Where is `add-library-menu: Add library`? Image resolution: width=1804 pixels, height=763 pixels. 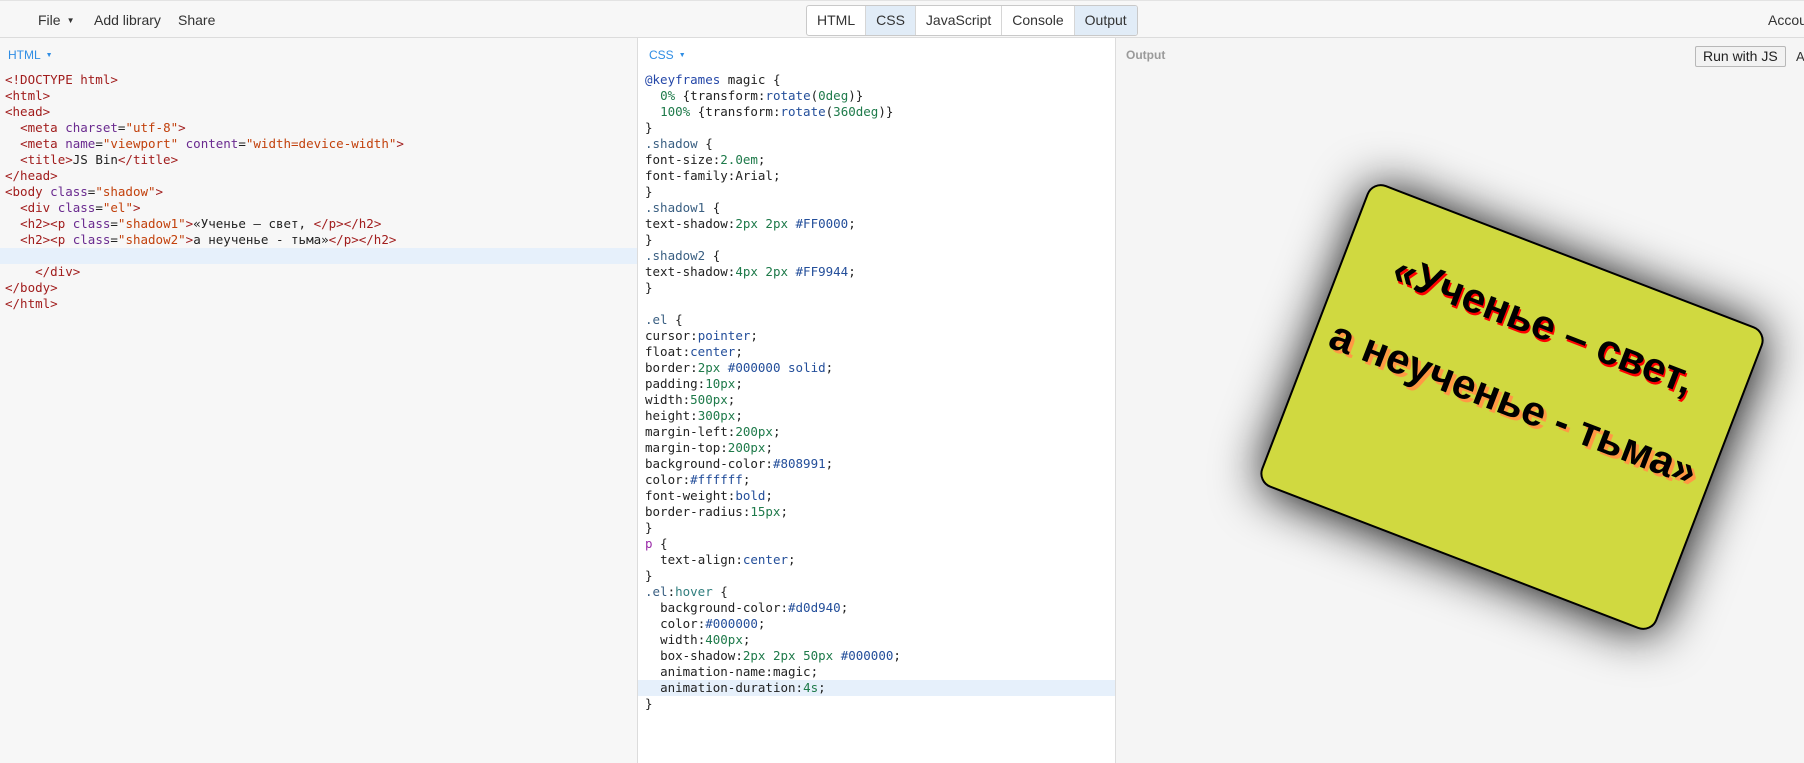 add-library-menu: Add library is located at coordinates (127, 20).